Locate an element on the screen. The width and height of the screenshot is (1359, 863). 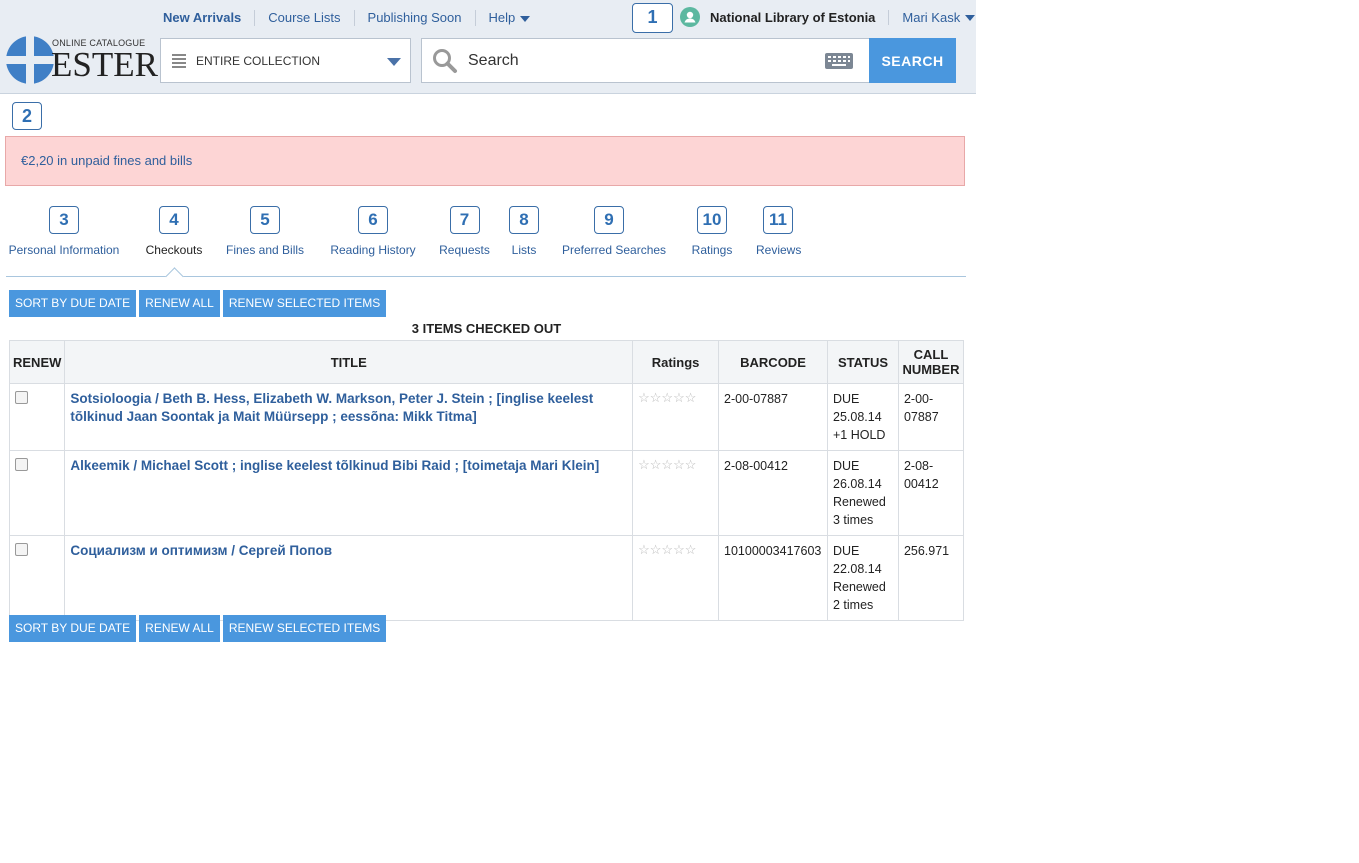
tab-reading-history: 6 Reading History is located at coordinates (373, 231).